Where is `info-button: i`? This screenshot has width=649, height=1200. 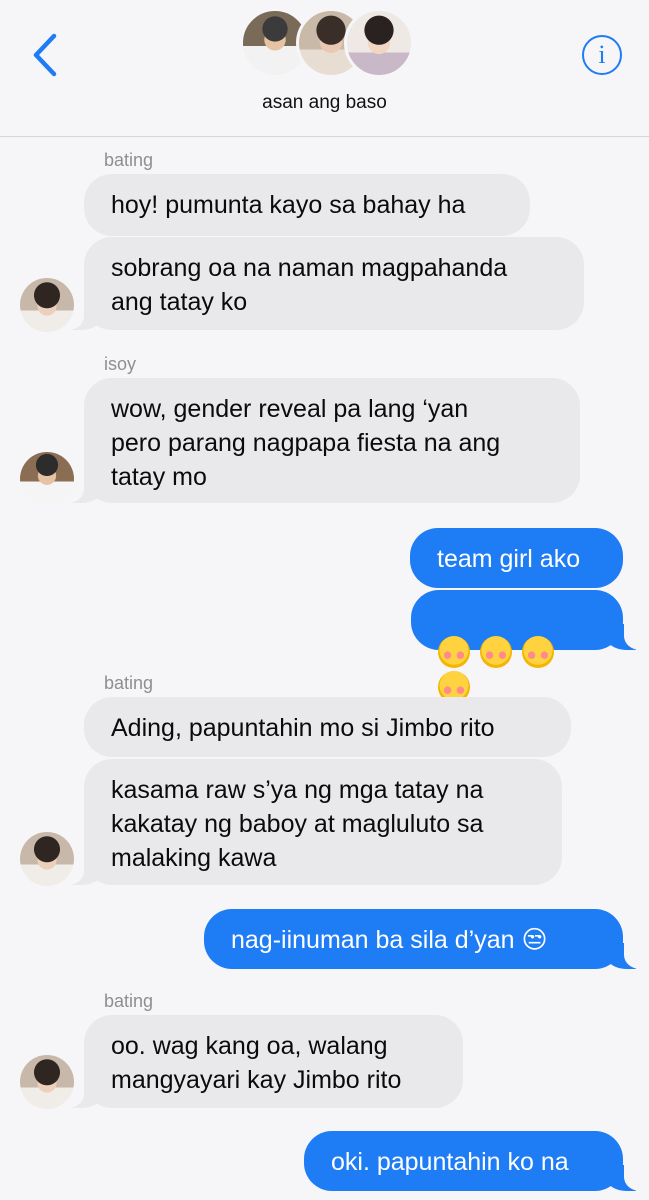
info-button: i is located at coordinates (602, 55).